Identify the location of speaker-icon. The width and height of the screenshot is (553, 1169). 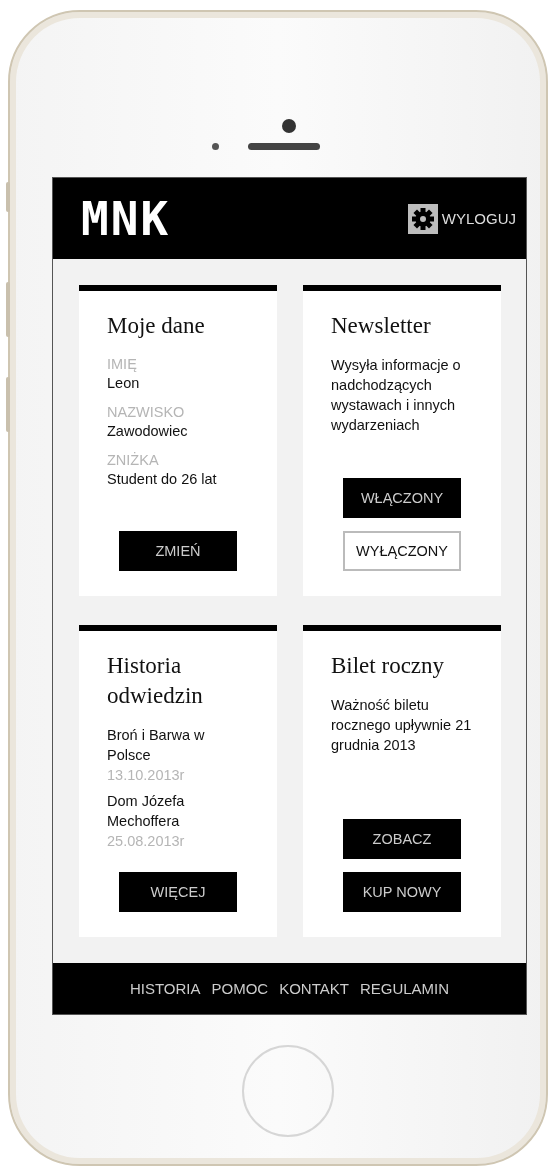
(284, 146).